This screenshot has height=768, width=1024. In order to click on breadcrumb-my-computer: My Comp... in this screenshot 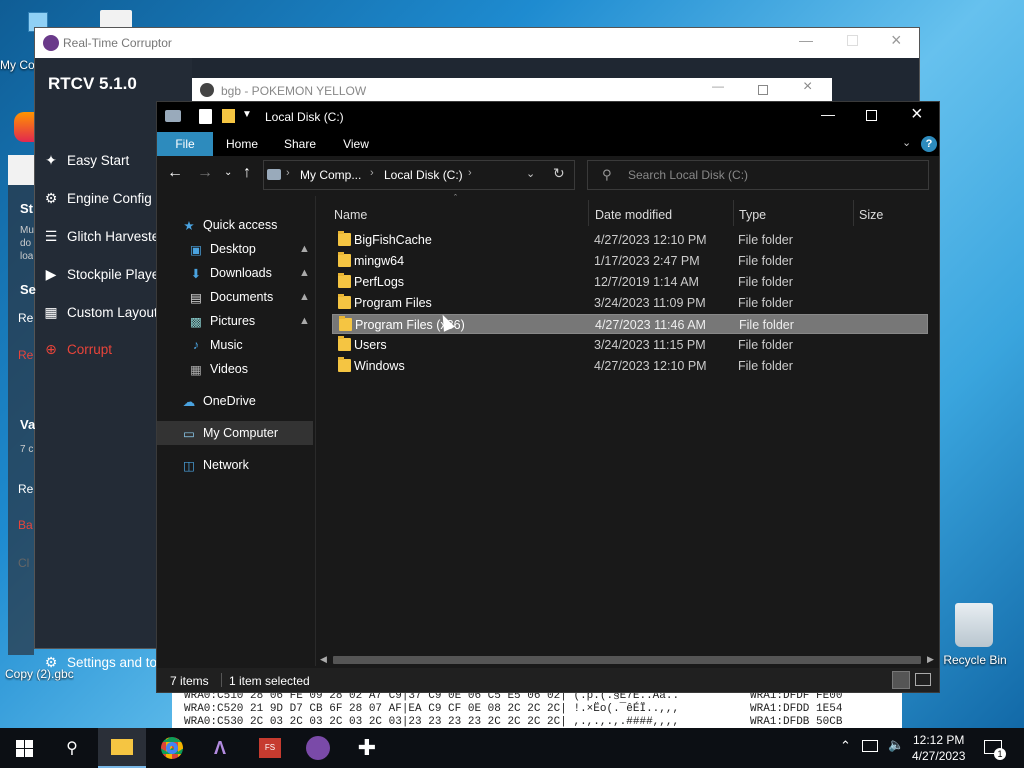, I will do `click(330, 175)`.